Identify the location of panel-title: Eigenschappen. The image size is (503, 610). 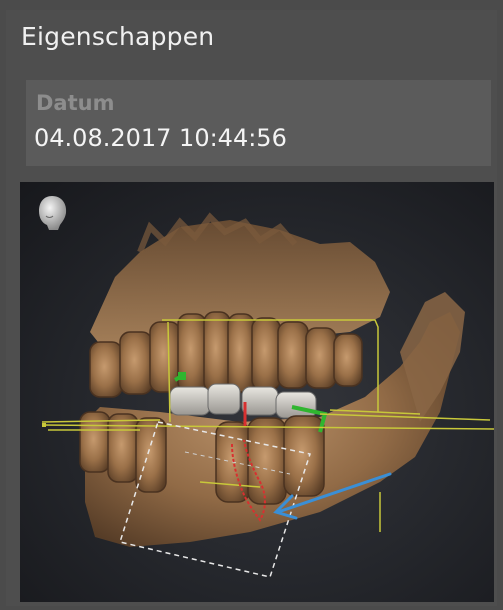
(118, 36).